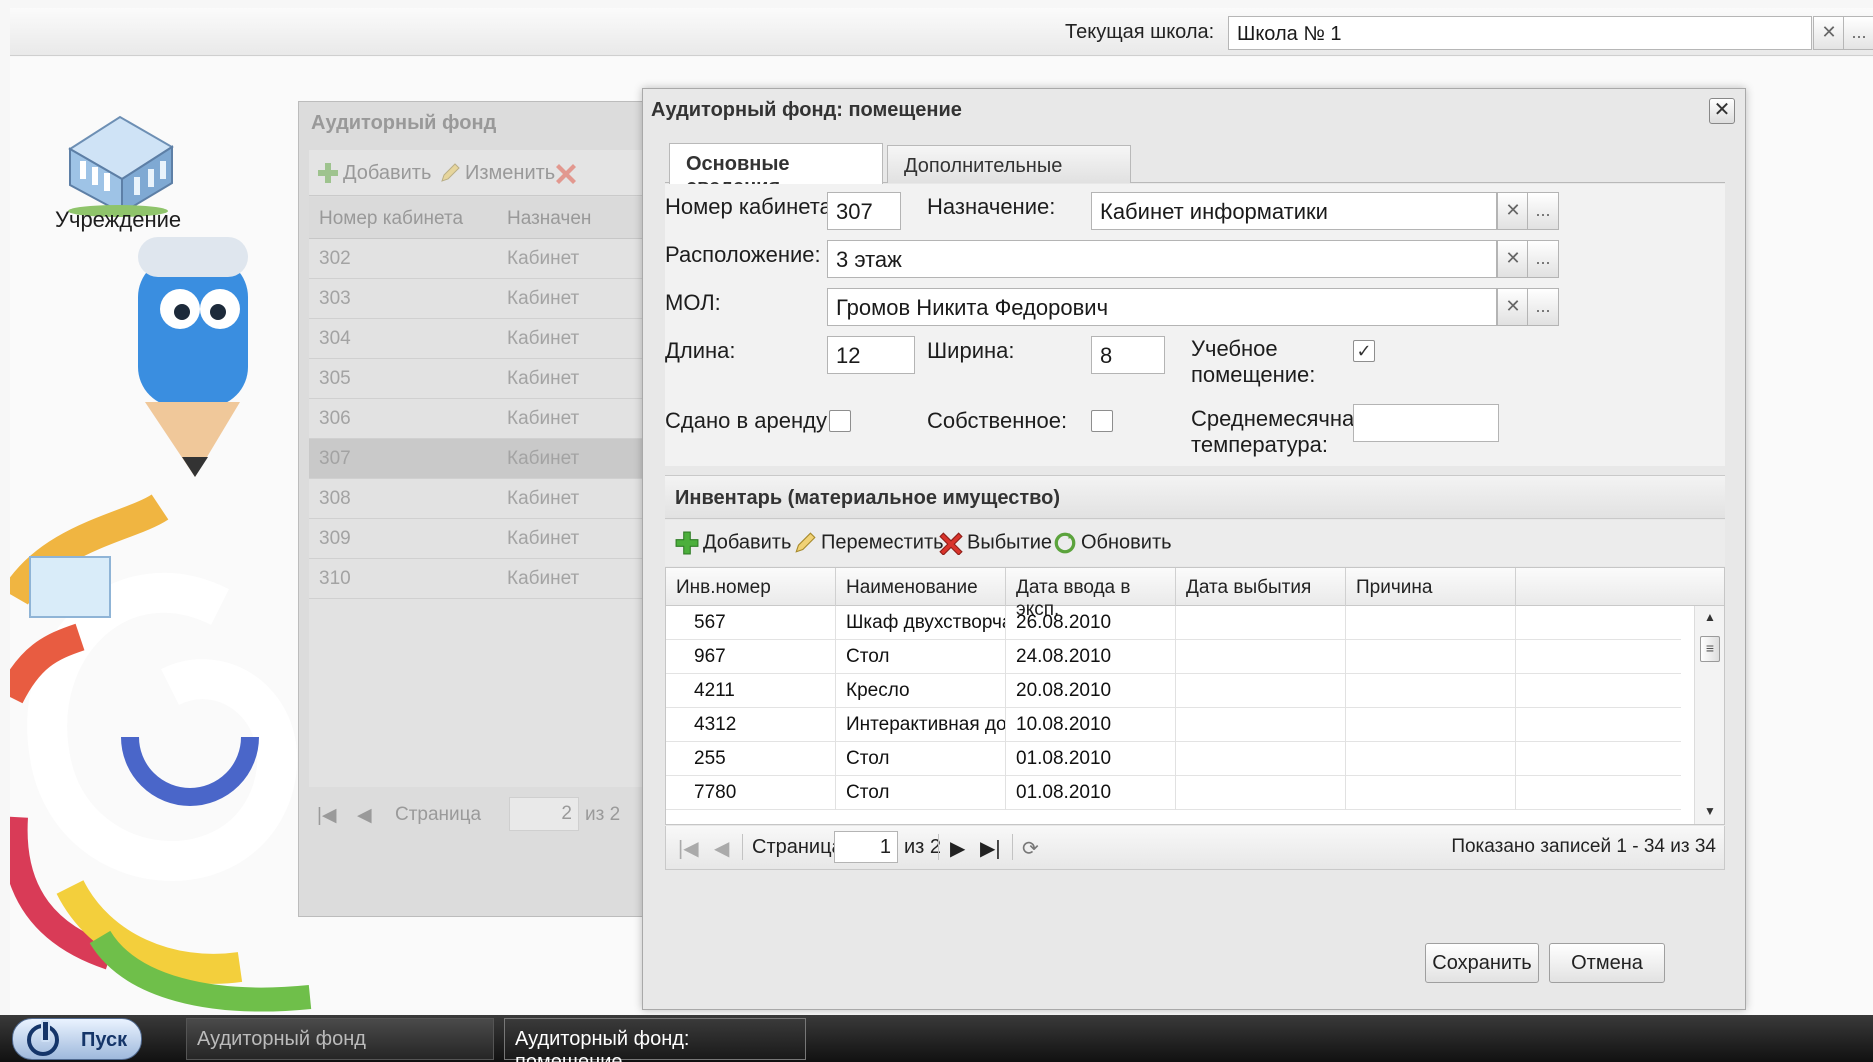  What do you see at coordinates (1261, 587) in the screenshot?
I see `column-header-date-out: Дата выбытия` at bounding box center [1261, 587].